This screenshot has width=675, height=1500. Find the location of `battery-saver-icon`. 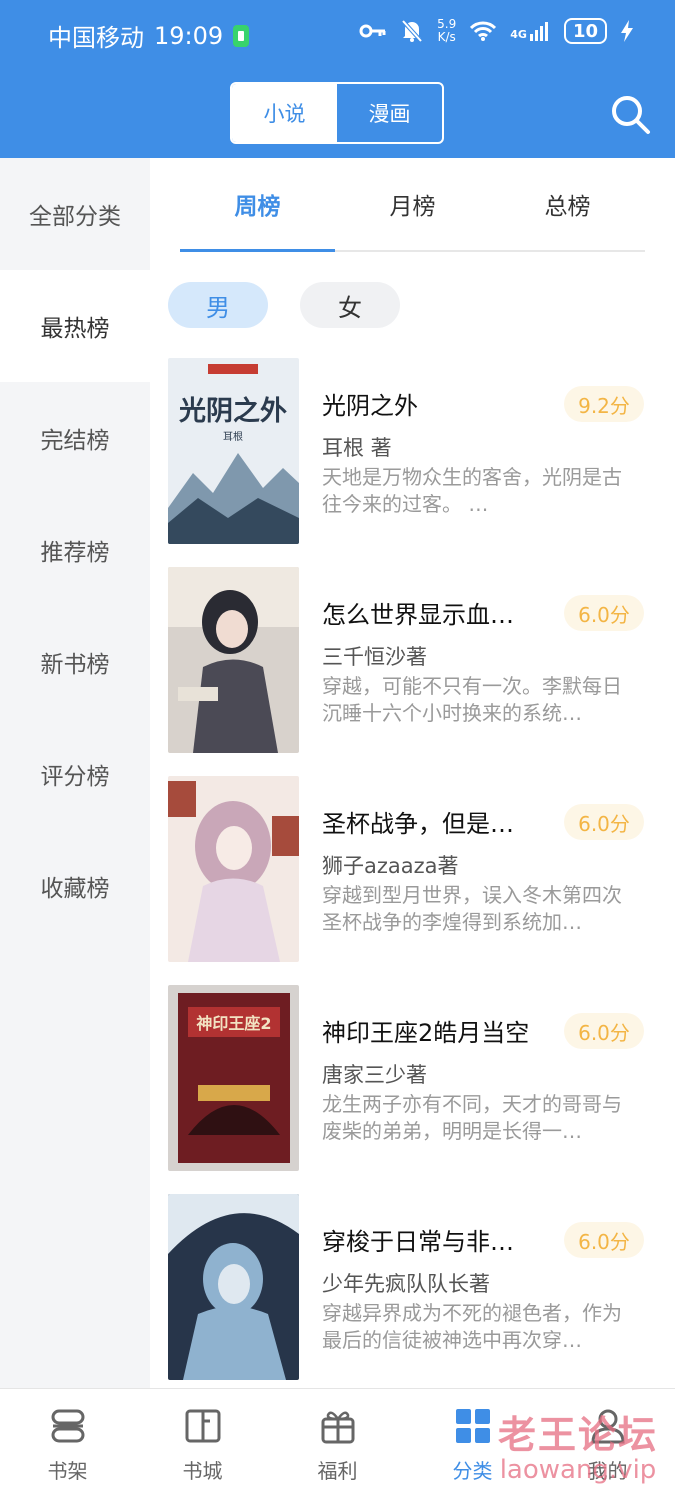

battery-saver-icon is located at coordinates (241, 35).